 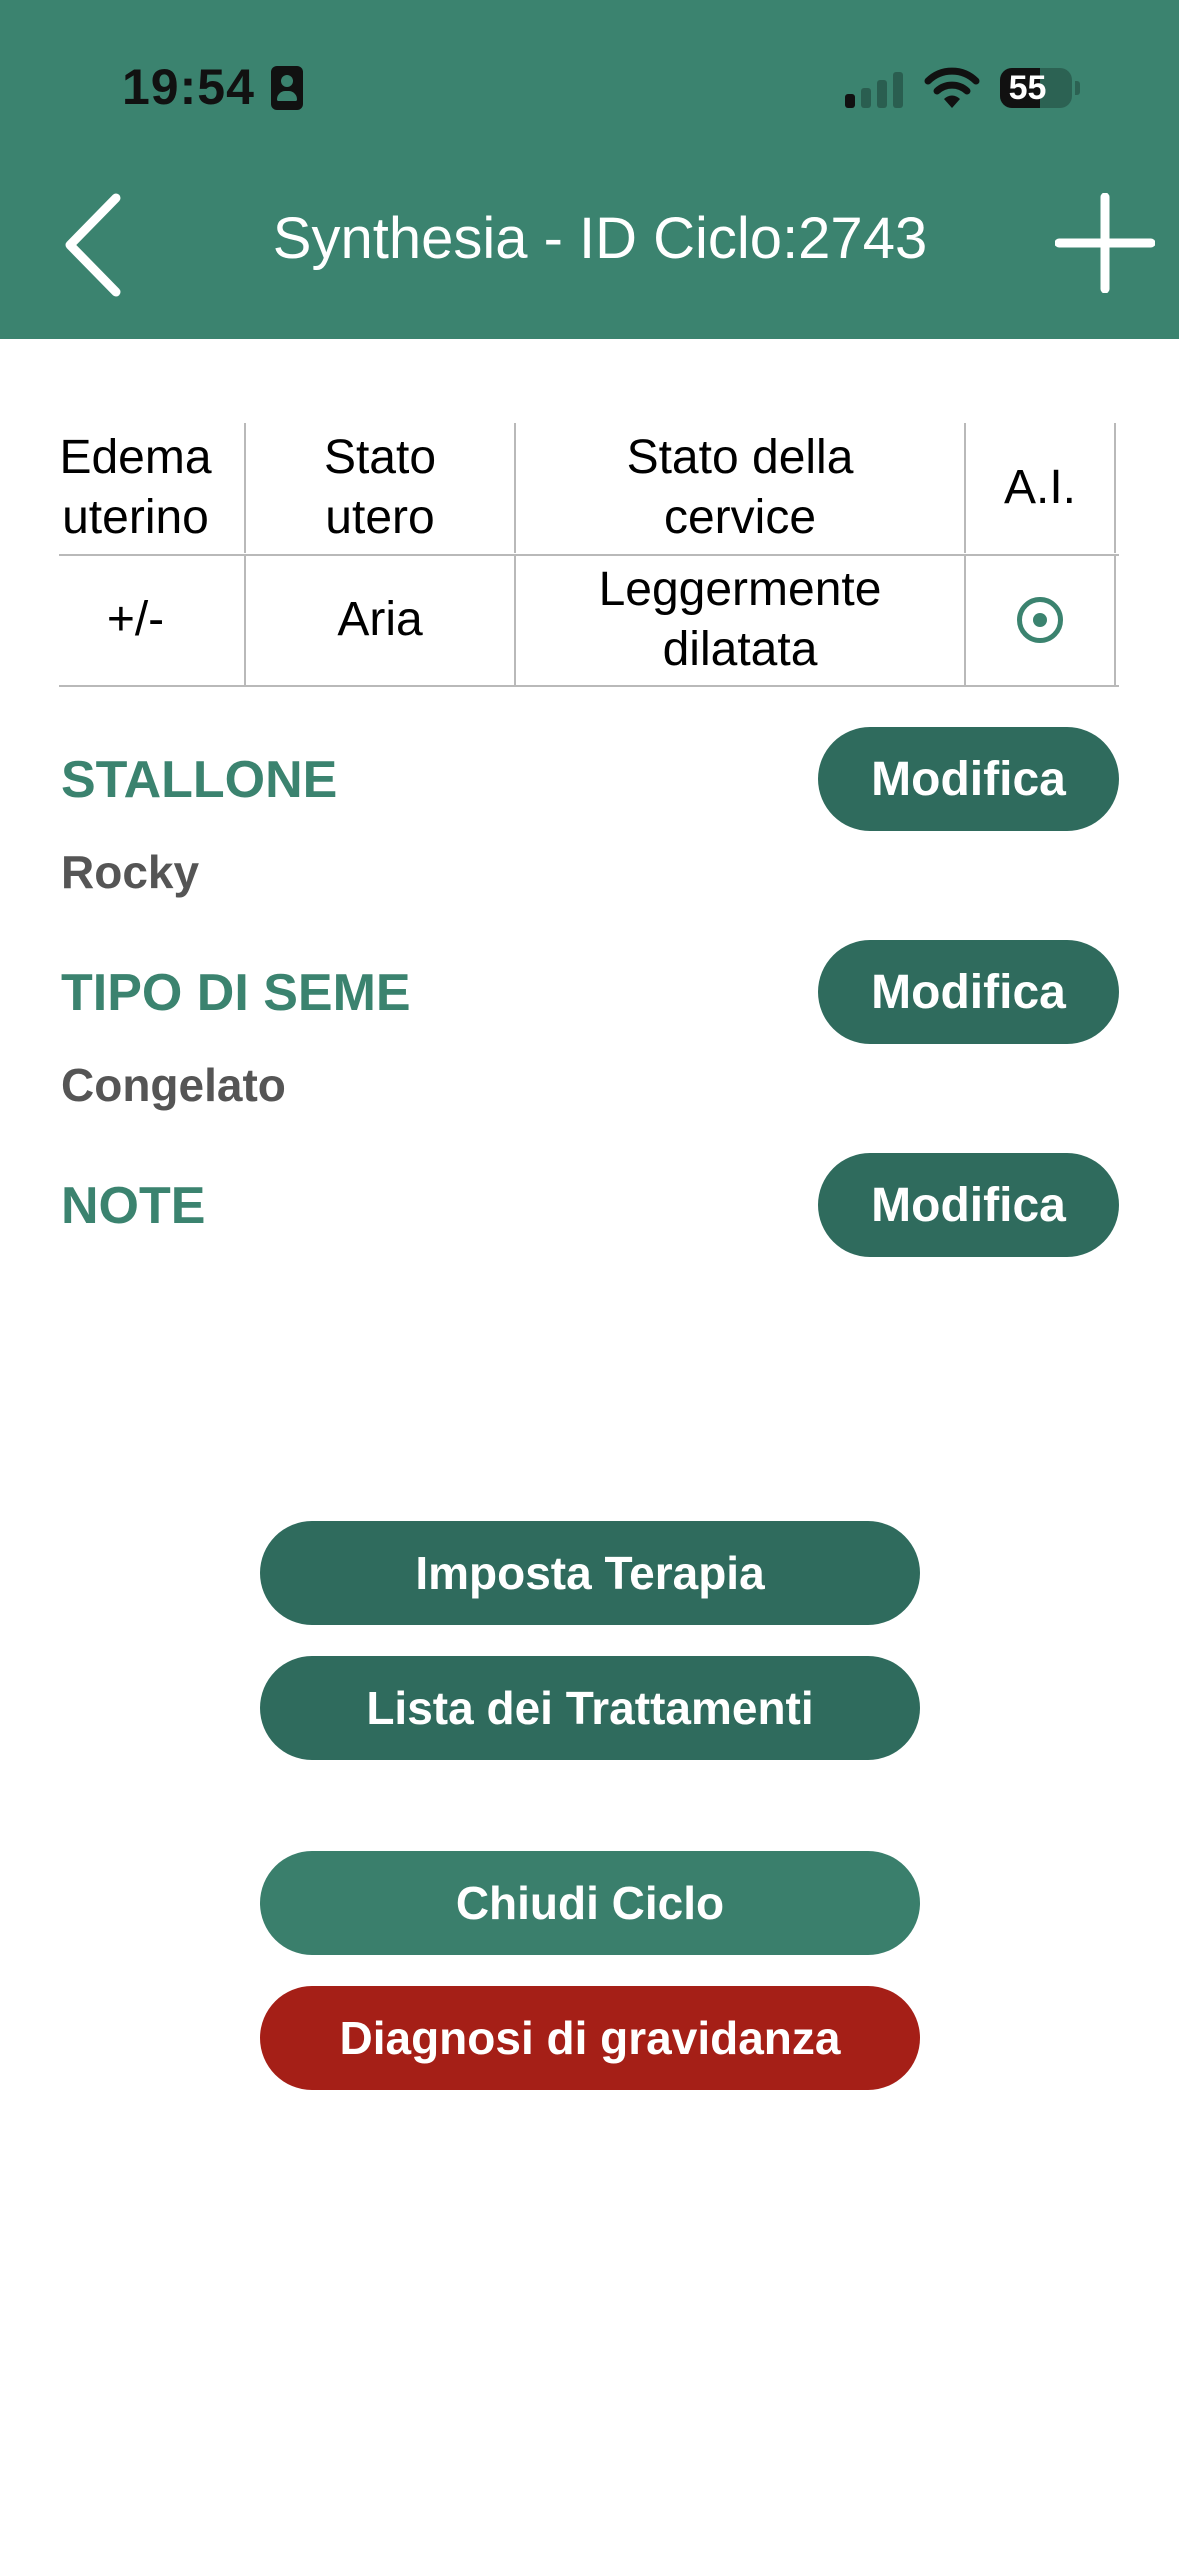 What do you see at coordinates (600, 238) in the screenshot?
I see `page-title: Synthesia - ID Ciclo:2743` at bounding box center [600, 238].